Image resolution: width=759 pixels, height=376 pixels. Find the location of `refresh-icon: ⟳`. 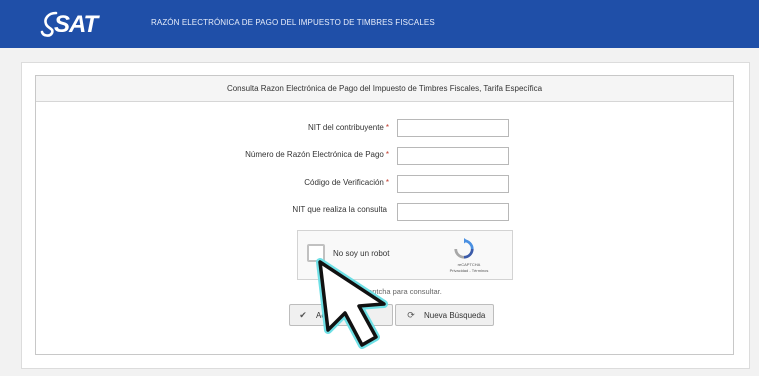

refresh-icon: ⟳ is located at coordinates (411, 315).